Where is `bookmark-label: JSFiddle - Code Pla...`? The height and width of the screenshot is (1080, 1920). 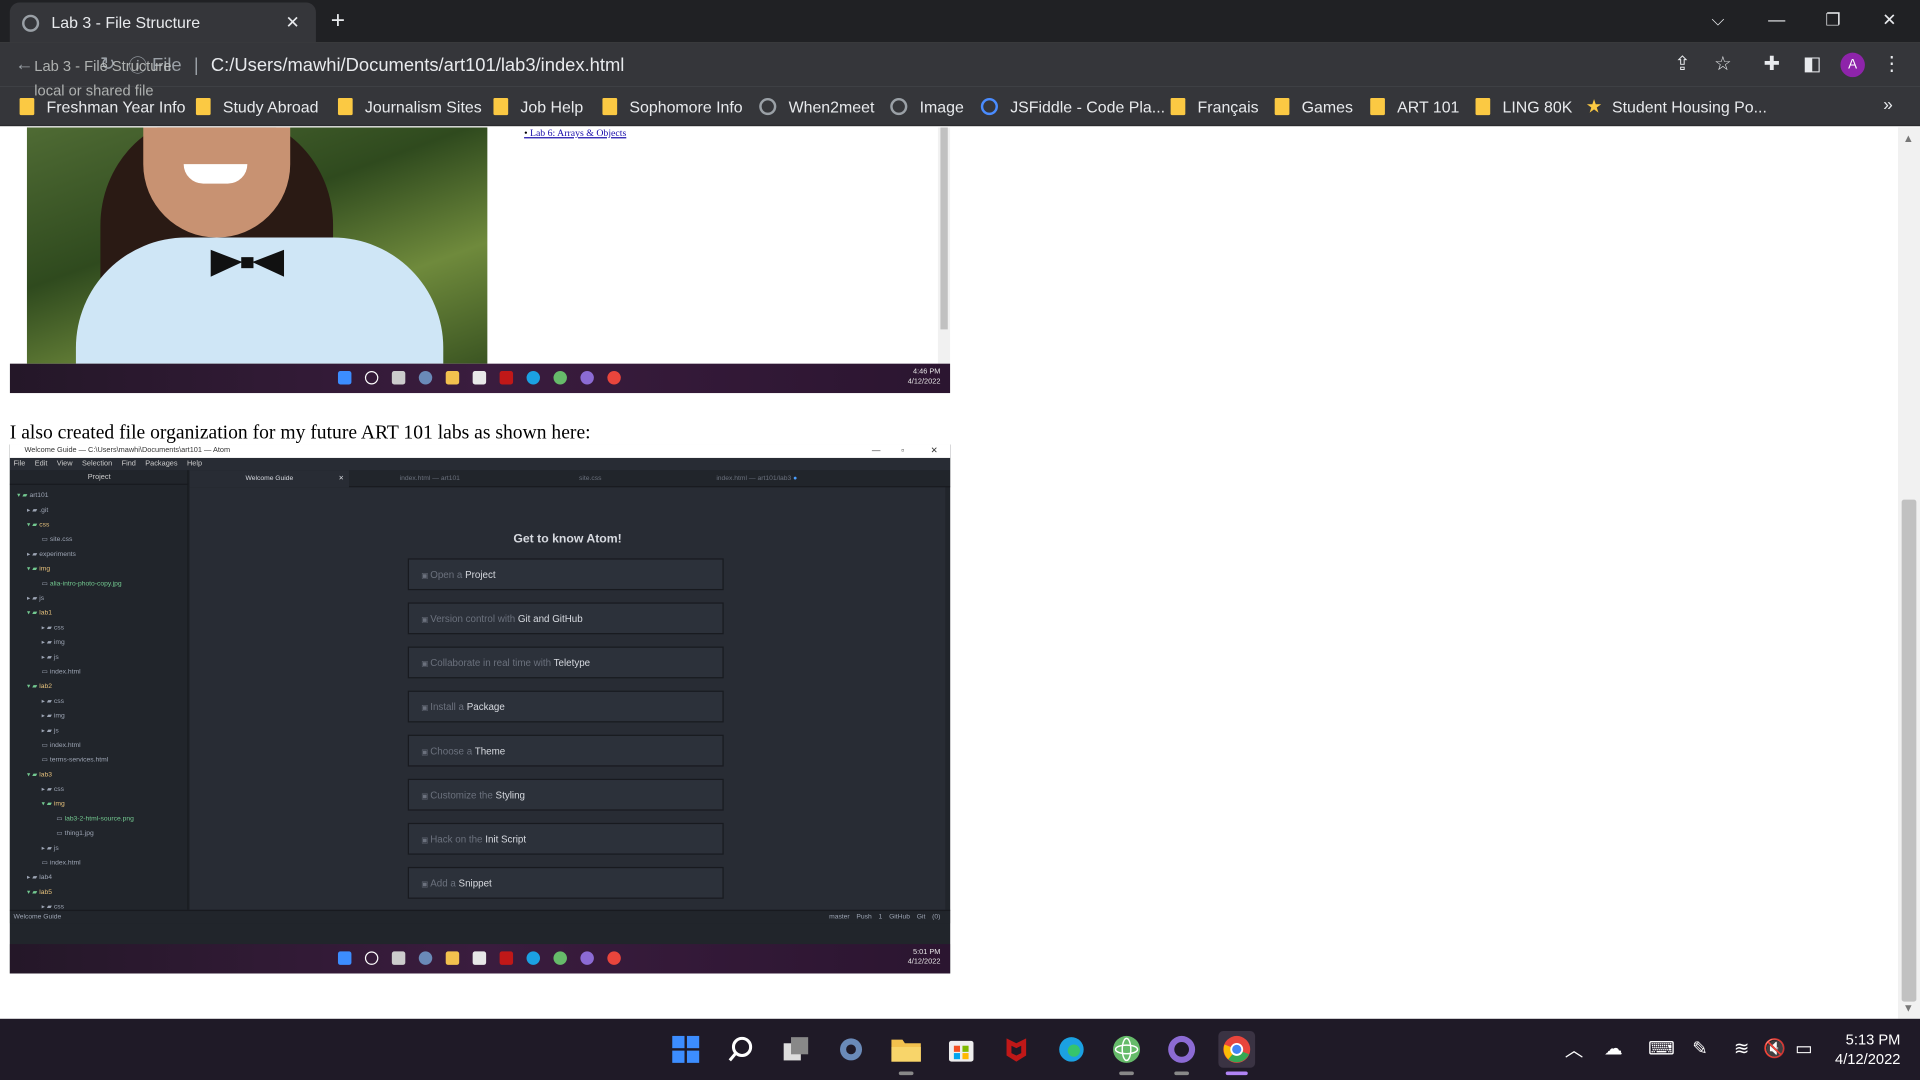
bookmark-label: JSFiddle - Code Pla... is located at coordinates (1088, 106).